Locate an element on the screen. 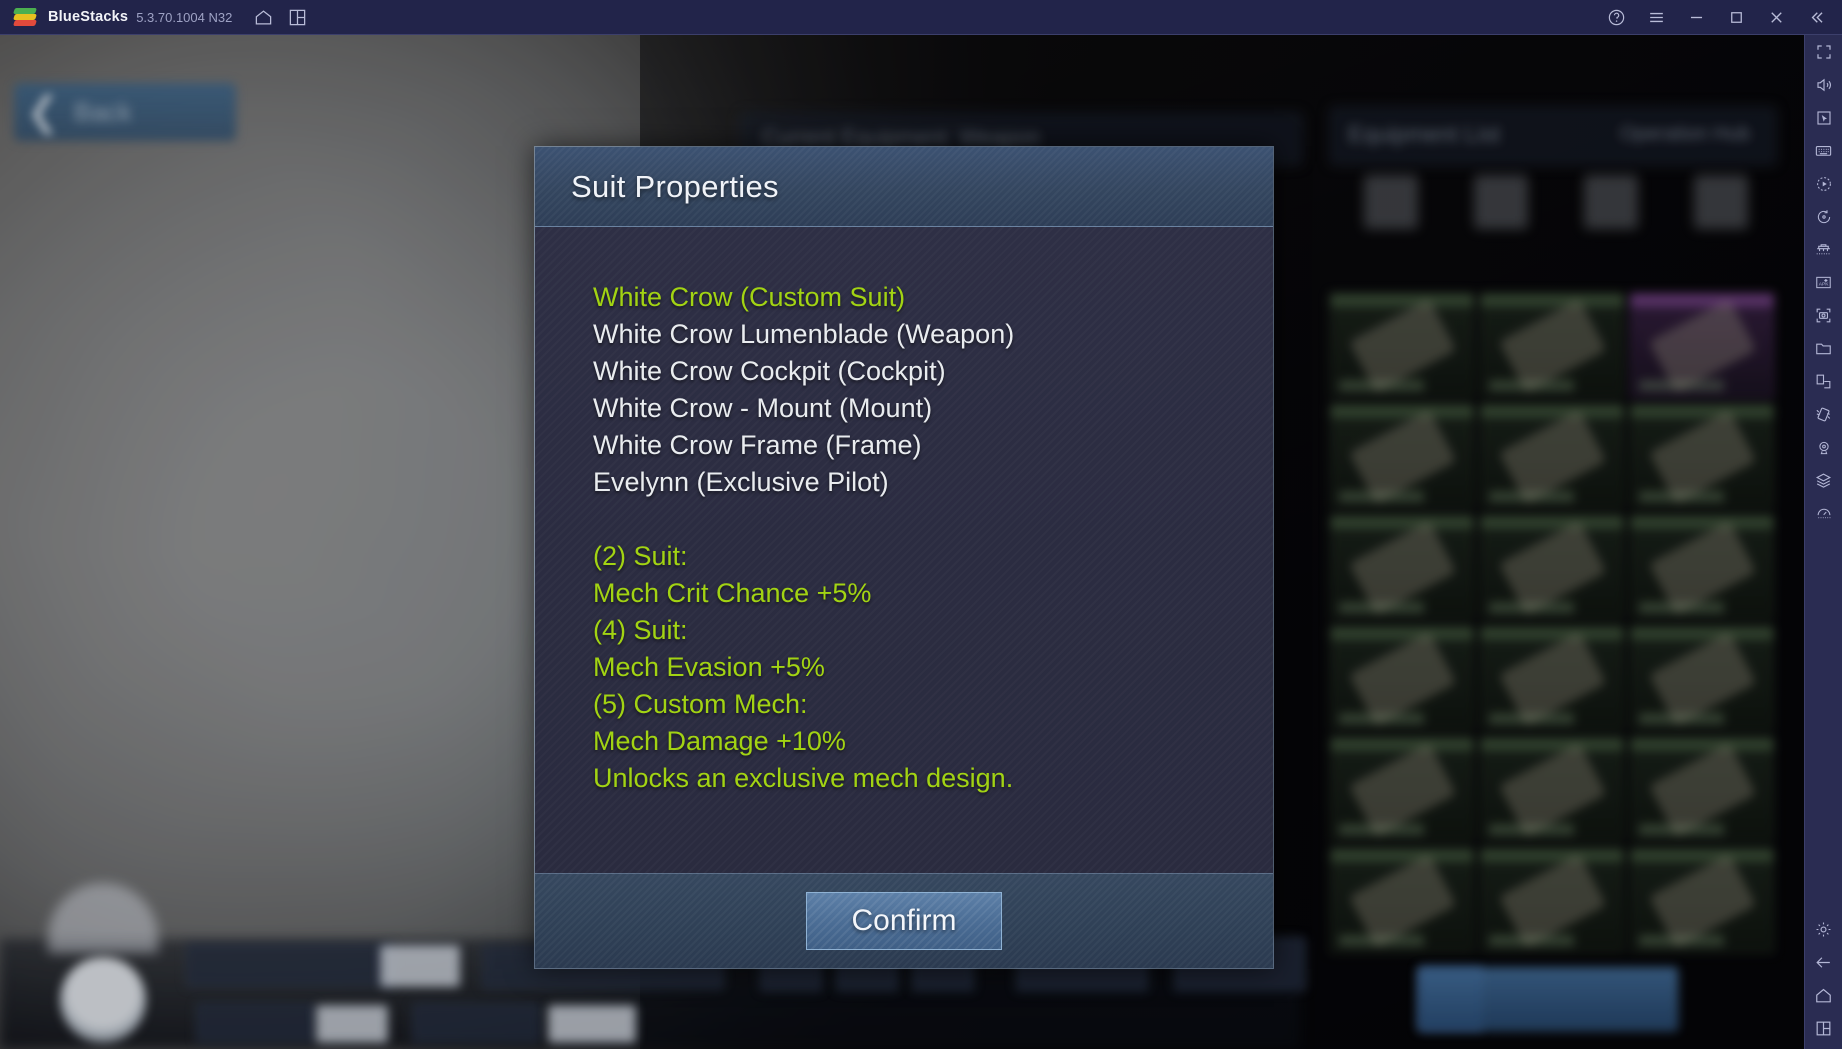 This screenshot has height=1049, width=1842. bluestacks-titlebar: BlueStacks 5.3.70.1004 N32 is located at coordinates (921, 17).